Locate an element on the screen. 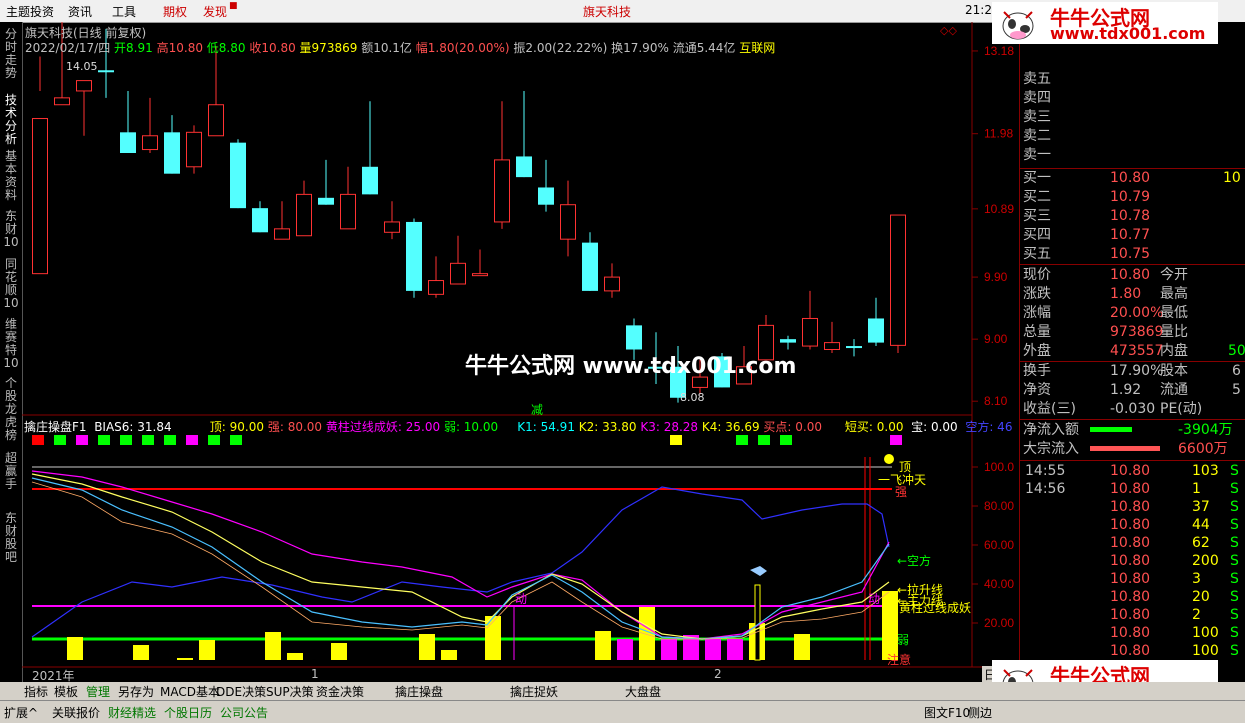  tick-side-4: S is located at coordinates (1234, 543).